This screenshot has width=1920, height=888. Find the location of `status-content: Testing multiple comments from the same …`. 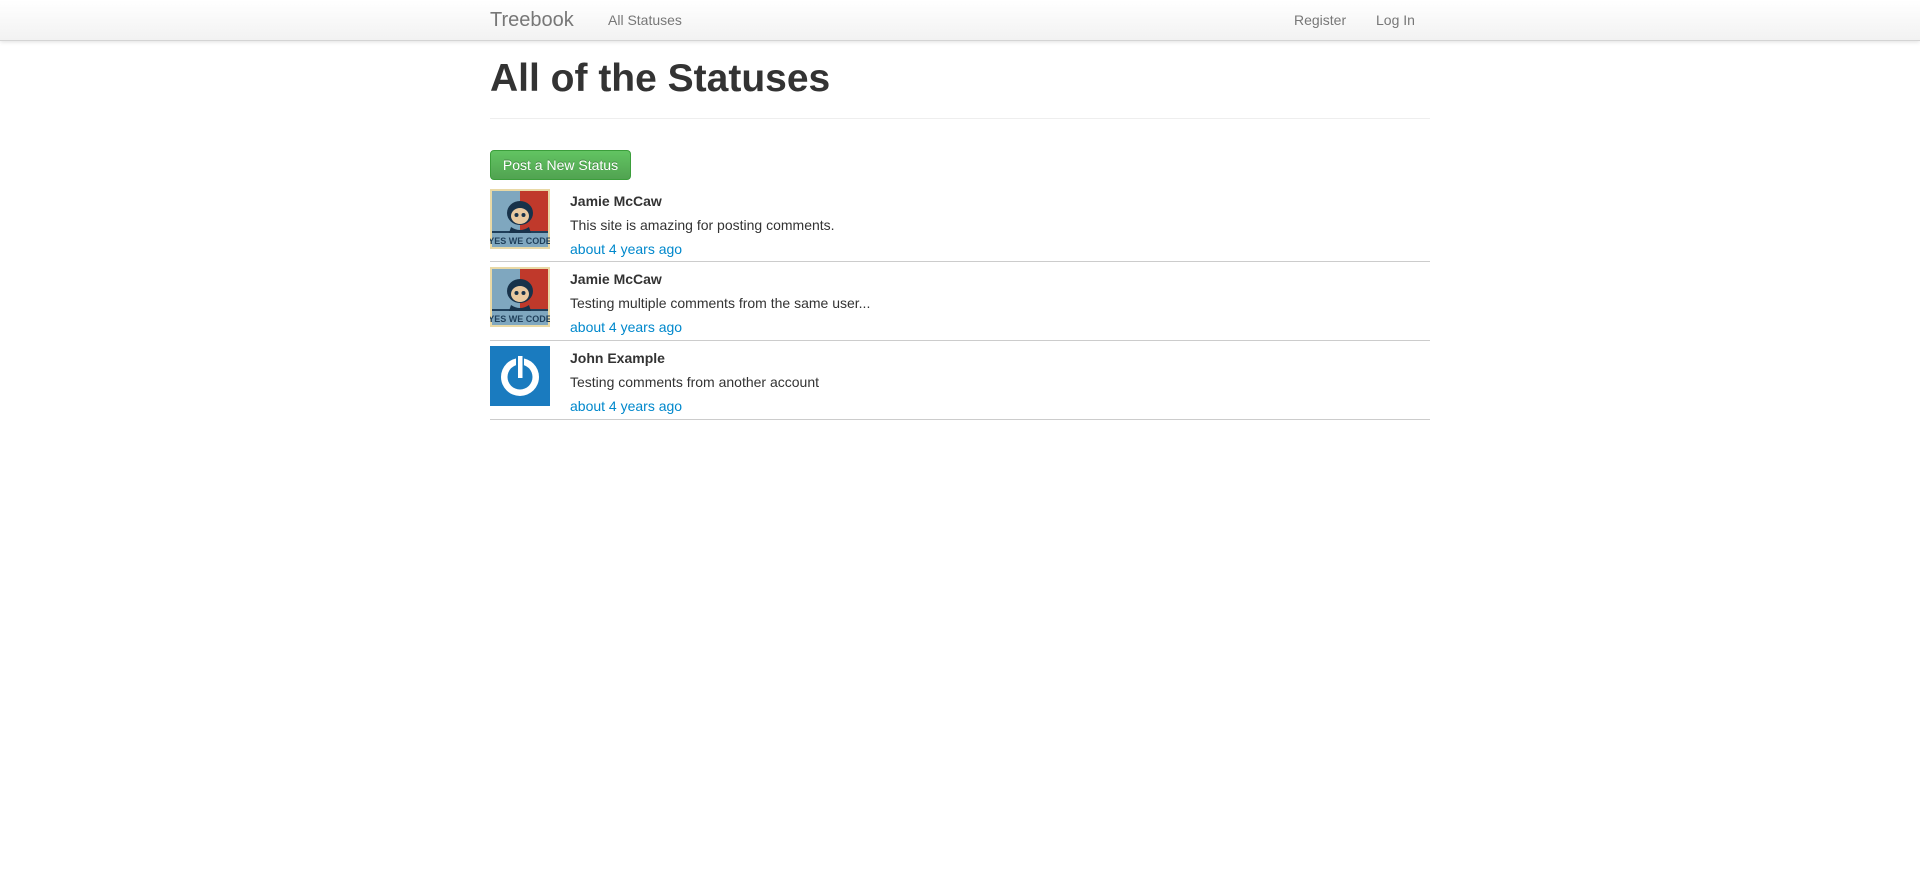

status-content: Testing multiple comments from the same … is located at coordinates (720, 303).